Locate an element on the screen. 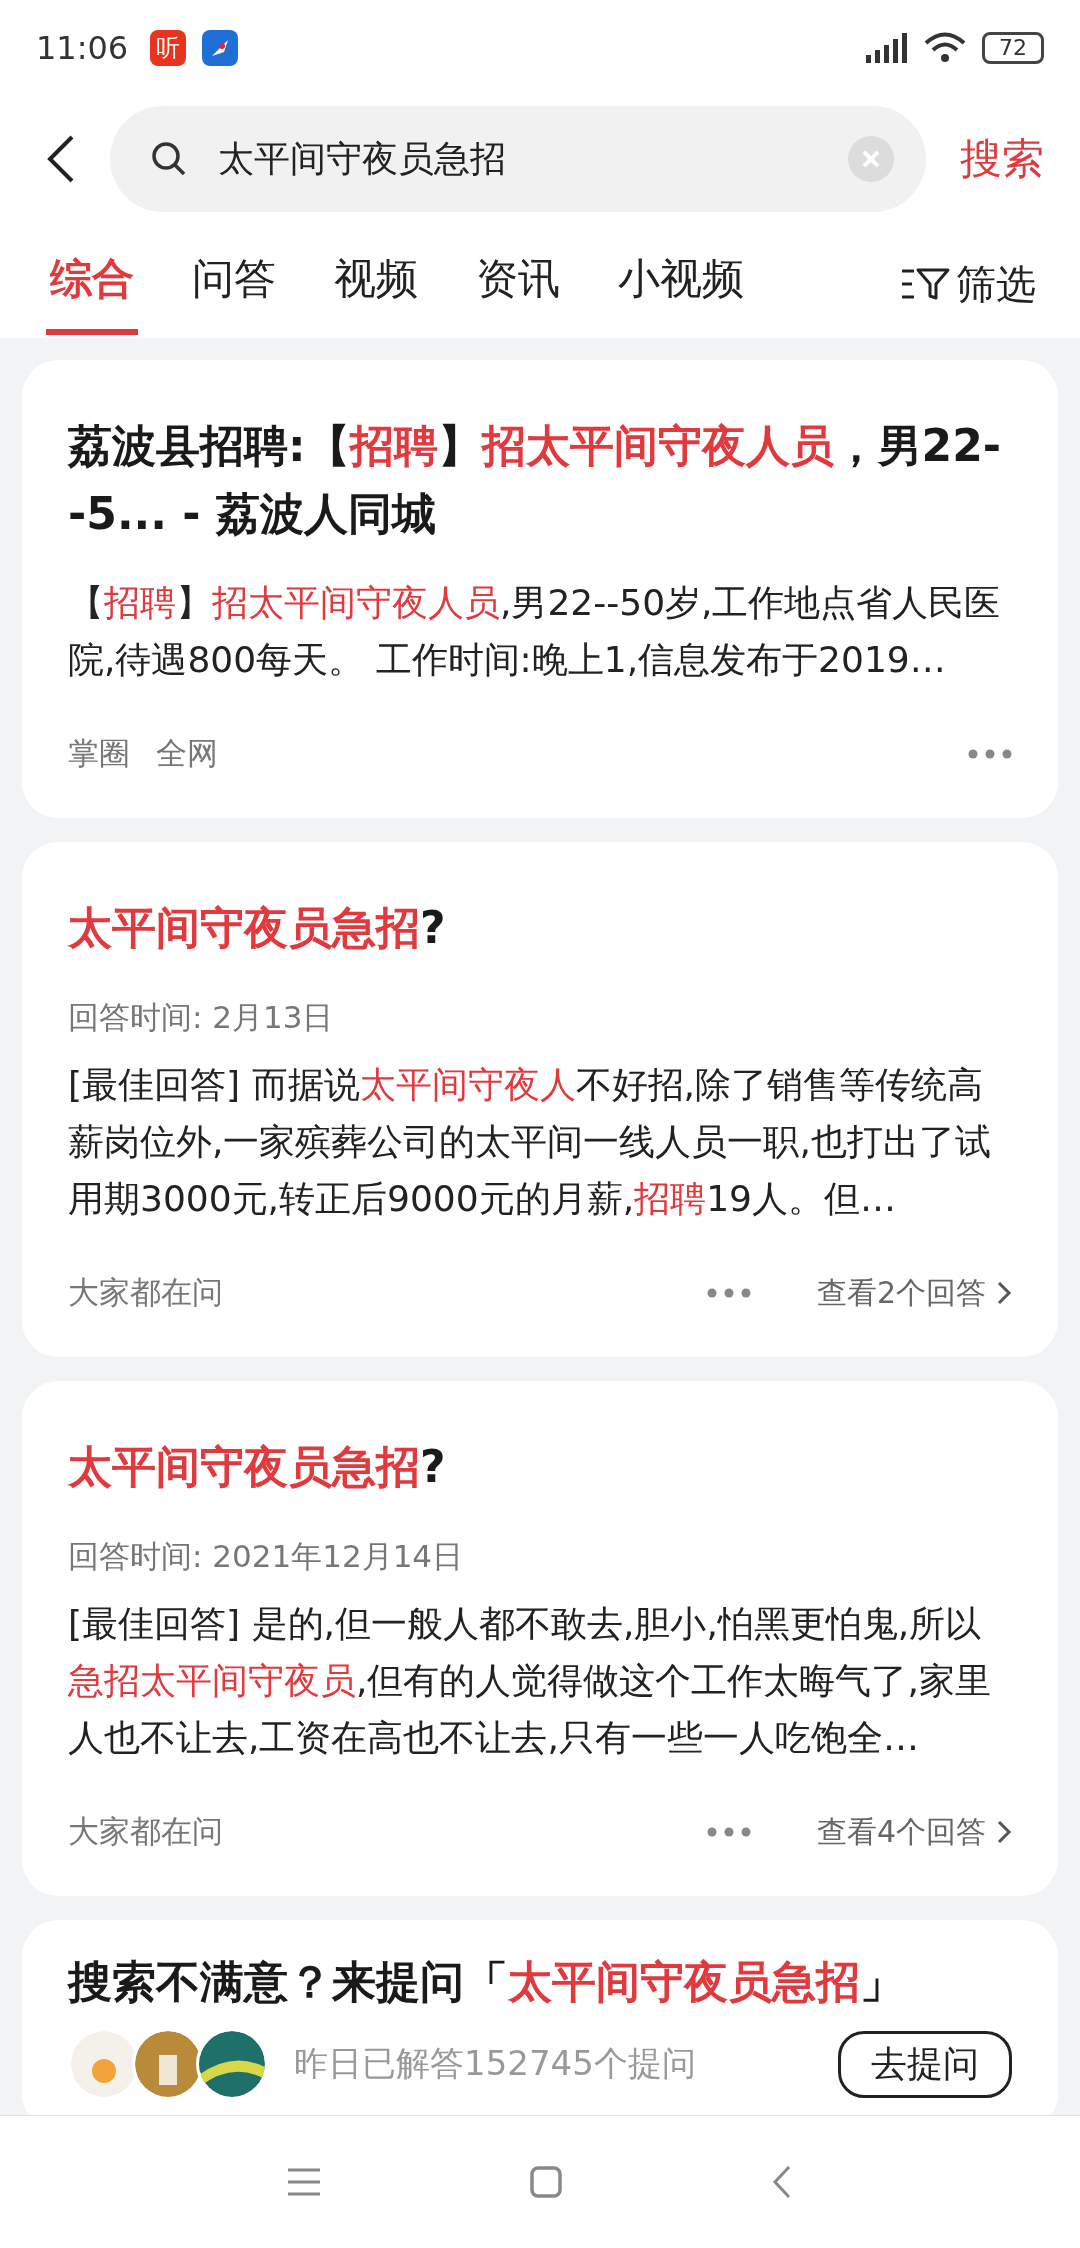  tab: 问答 is located at coordinates (234, 284).